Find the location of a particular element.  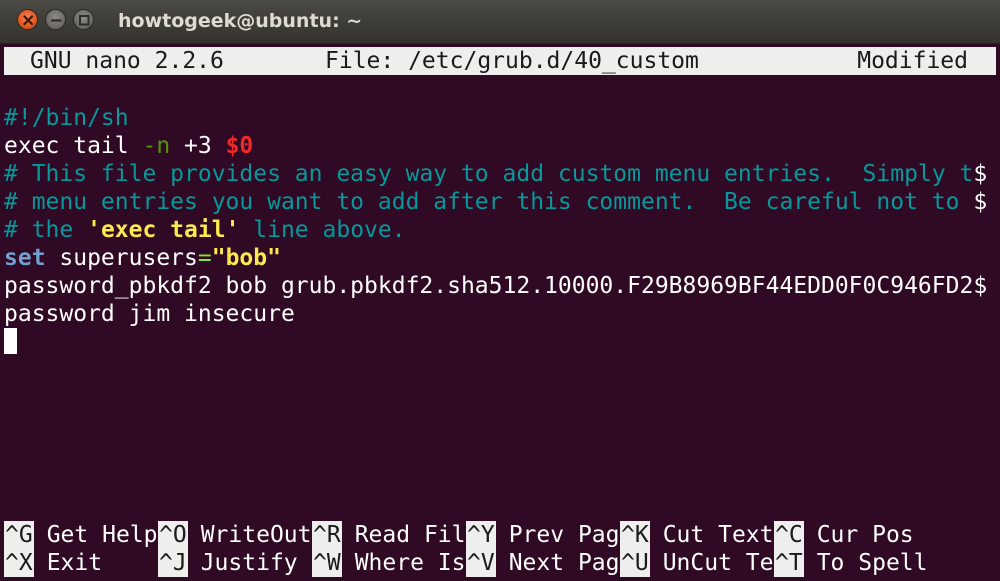

close-icon is located at coordinates (28, 20).